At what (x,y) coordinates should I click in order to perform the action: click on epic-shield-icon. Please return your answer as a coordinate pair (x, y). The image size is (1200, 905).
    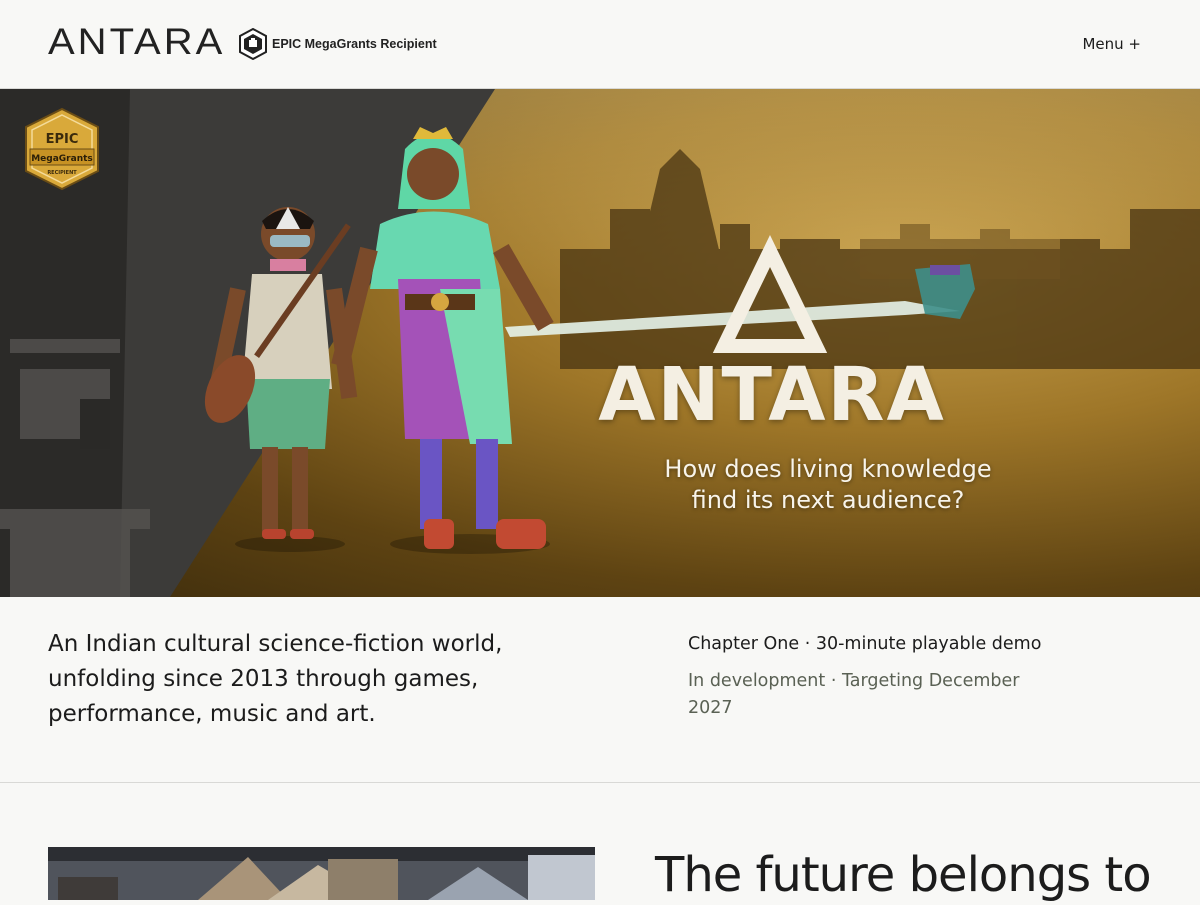
    Looking at the image, I should click on (253, 44).